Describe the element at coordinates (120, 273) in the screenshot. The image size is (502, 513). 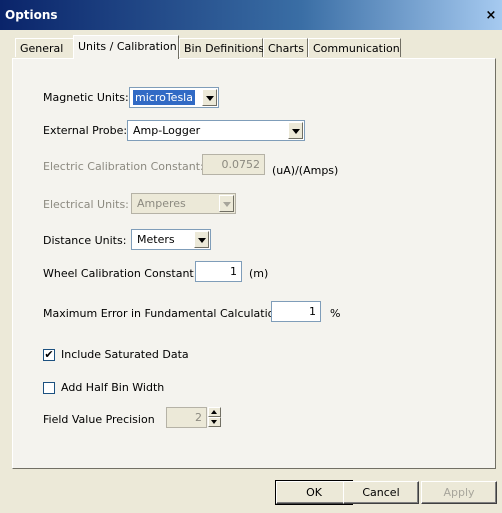
I see `wheel-calibration-label: Wheel Calibration Constant:` at that location.